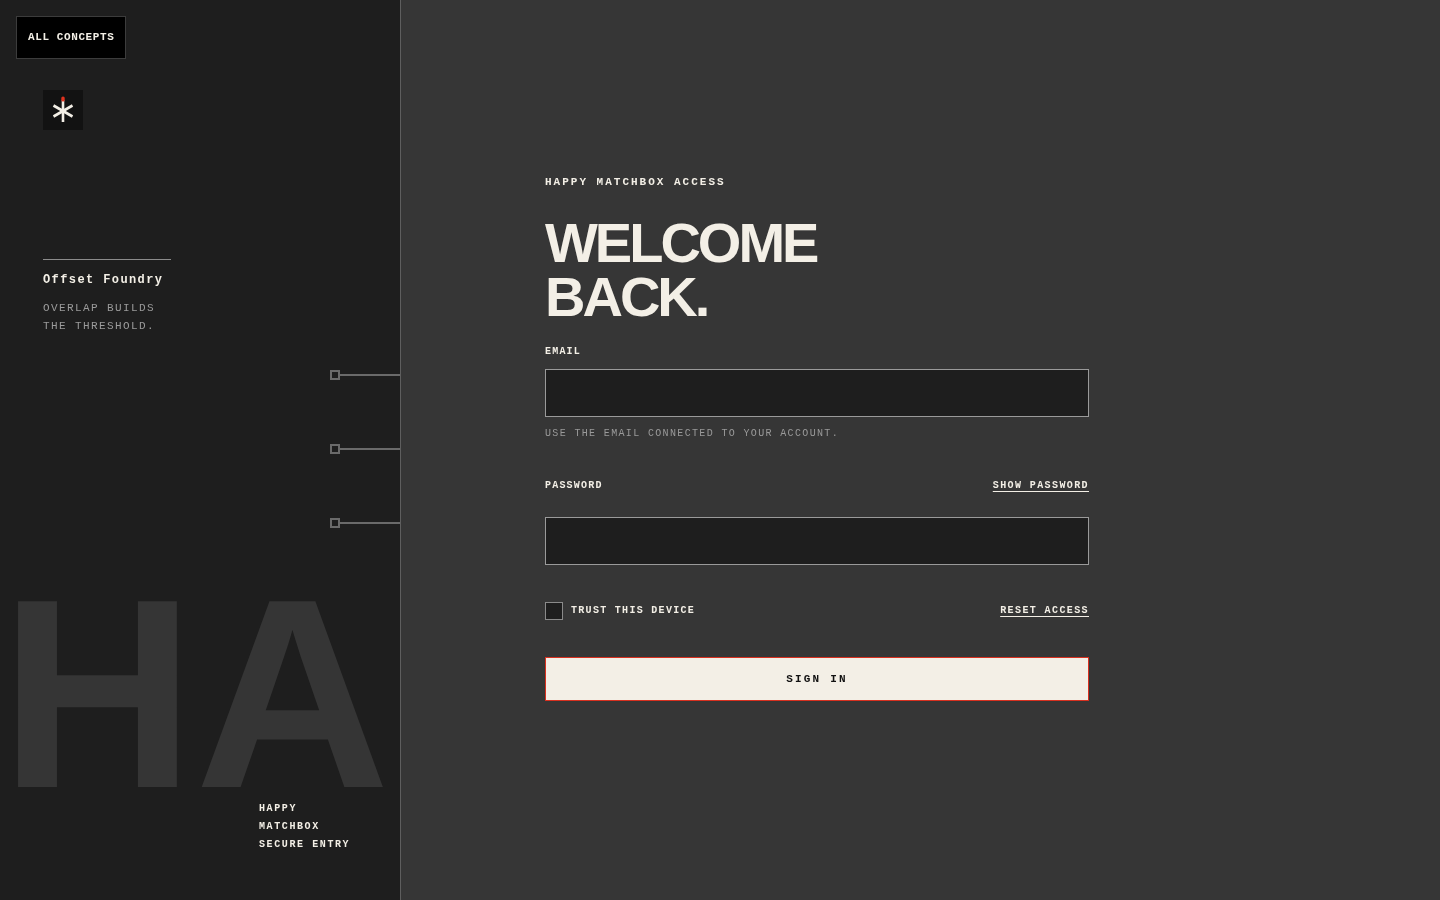 The image size is (1440, 900). What do you see at coordinates (817, 541) in the screenshot?
I see `password-field` at bounding box center [817, 541].